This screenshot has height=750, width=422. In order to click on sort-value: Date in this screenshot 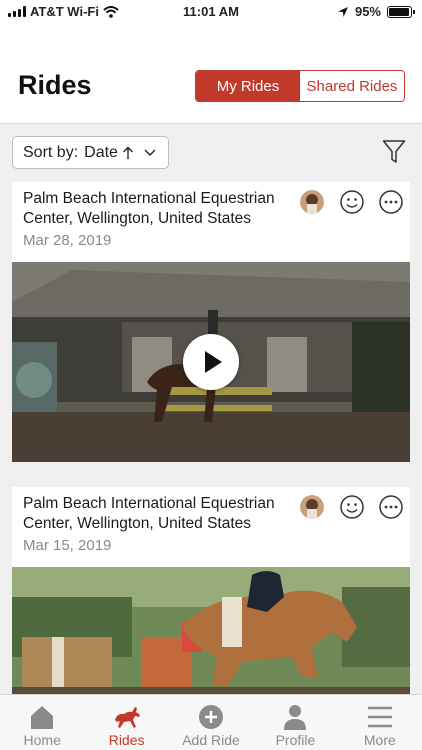, I will do `click(101, 152)`.